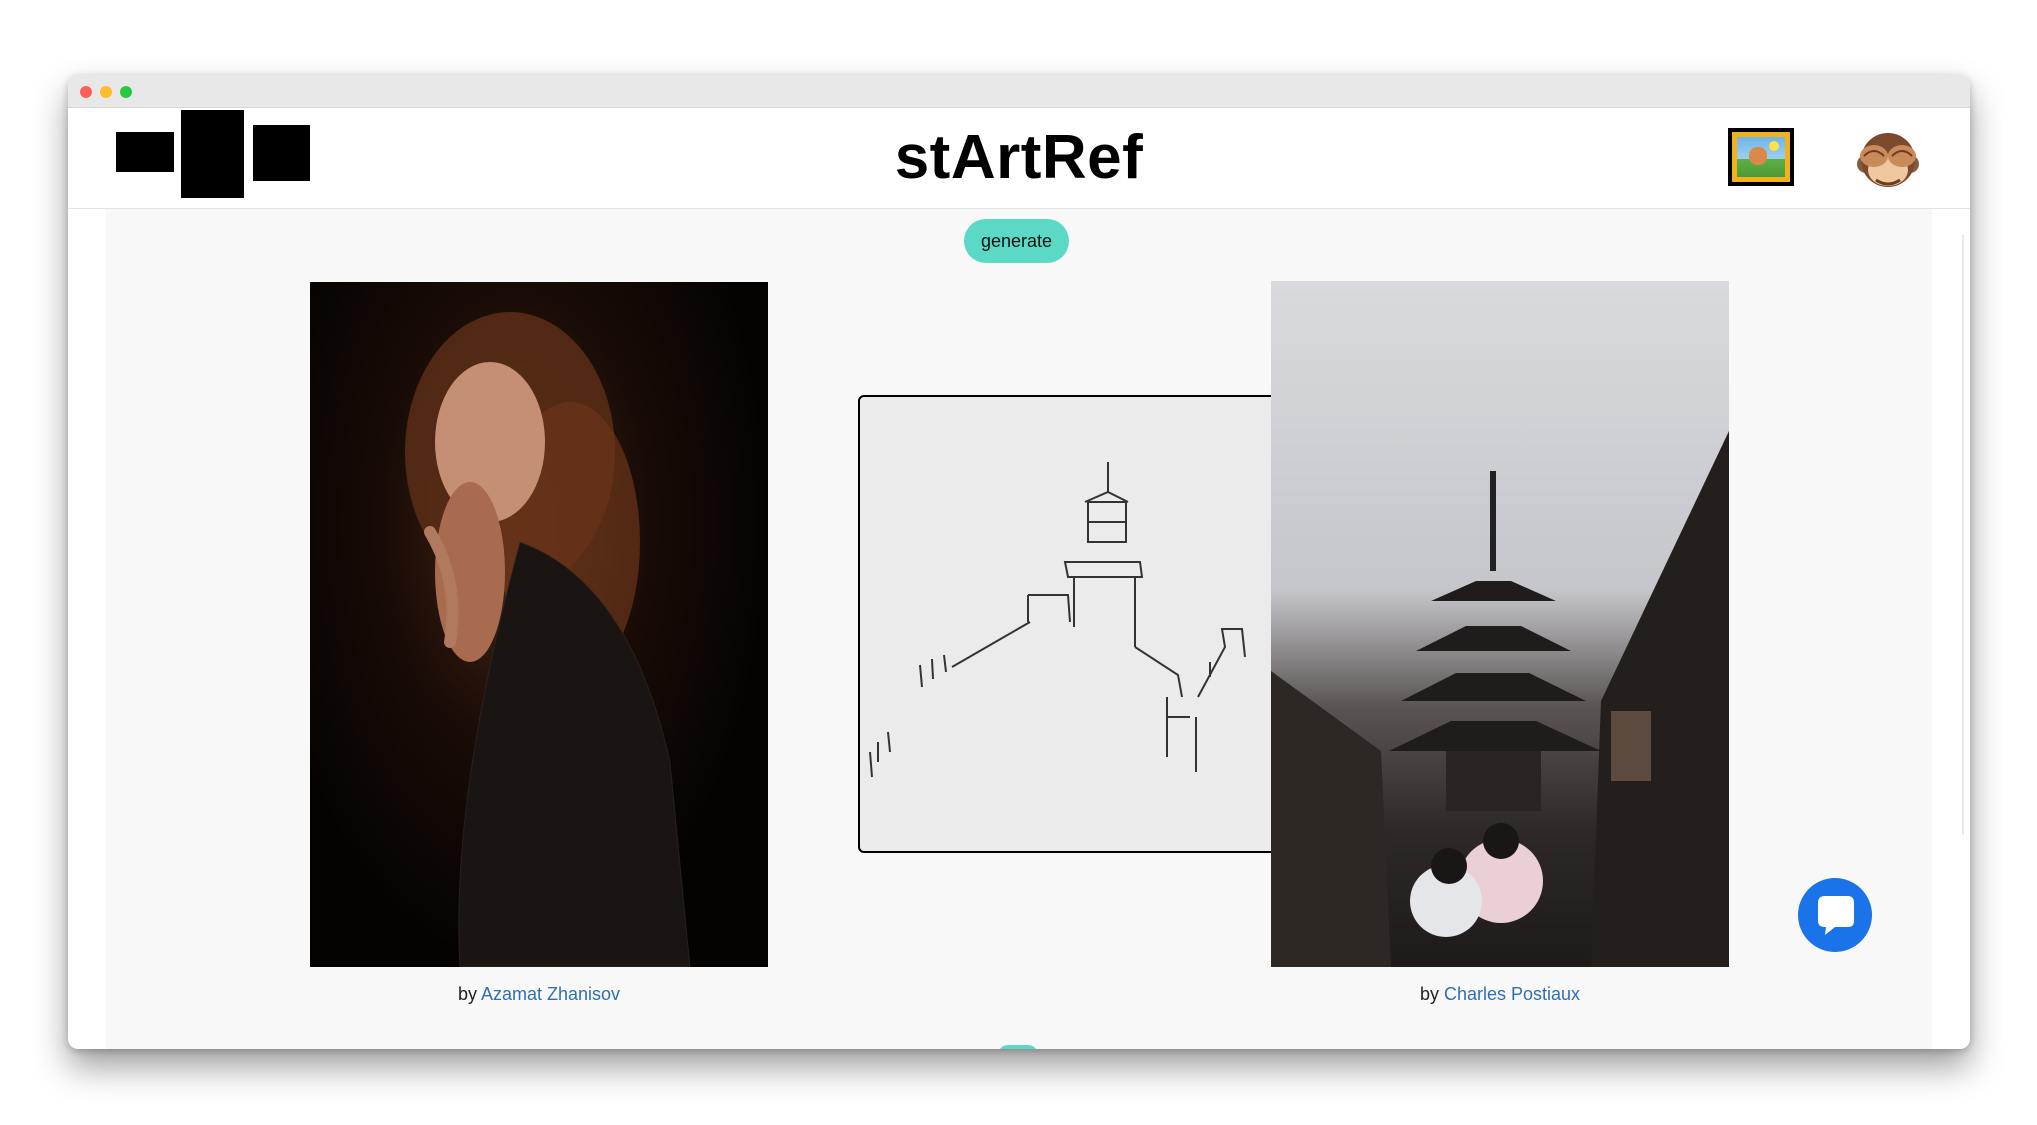 This screenshot has width=2037, height=1125. I want to click on chat-bubble-icon, so click(1835, 915).